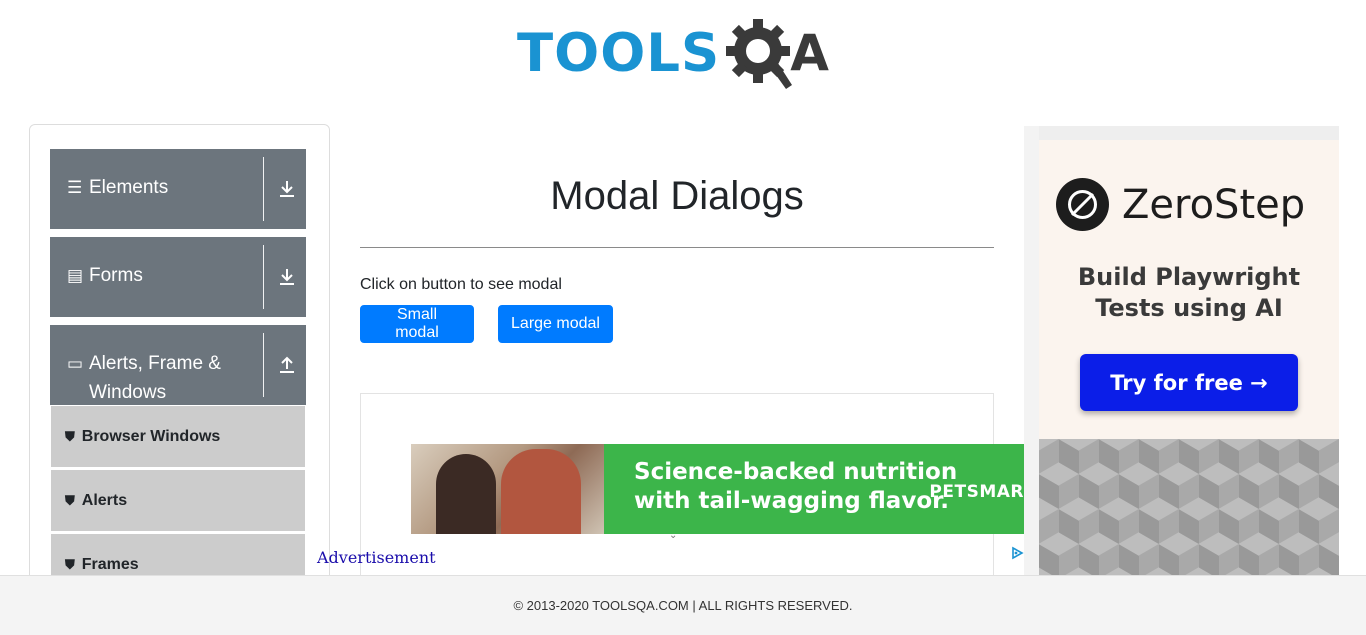 The image size is (1366, 635). What do you see at coordinates (677, 196) in the screenshot?
I see `page-title: Modal Dialogs` at bounding box center [677, 196].